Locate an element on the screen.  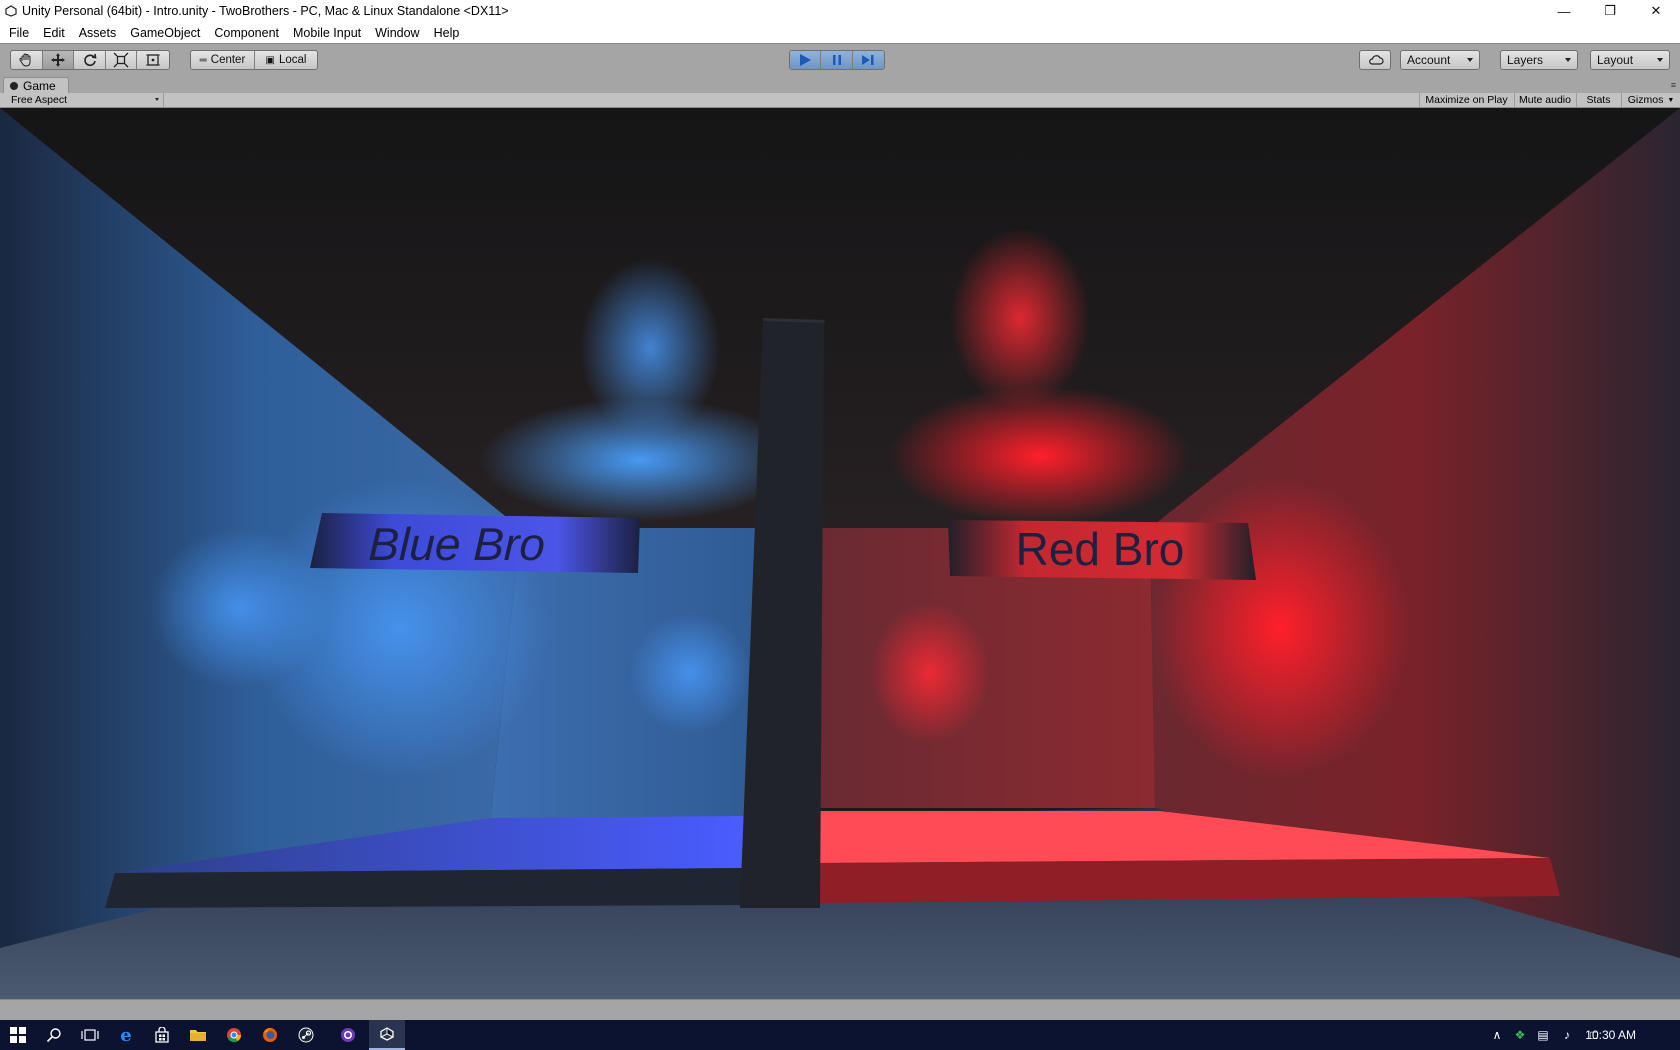
restore-button: ❐ is located at coordinates (1610, 11).